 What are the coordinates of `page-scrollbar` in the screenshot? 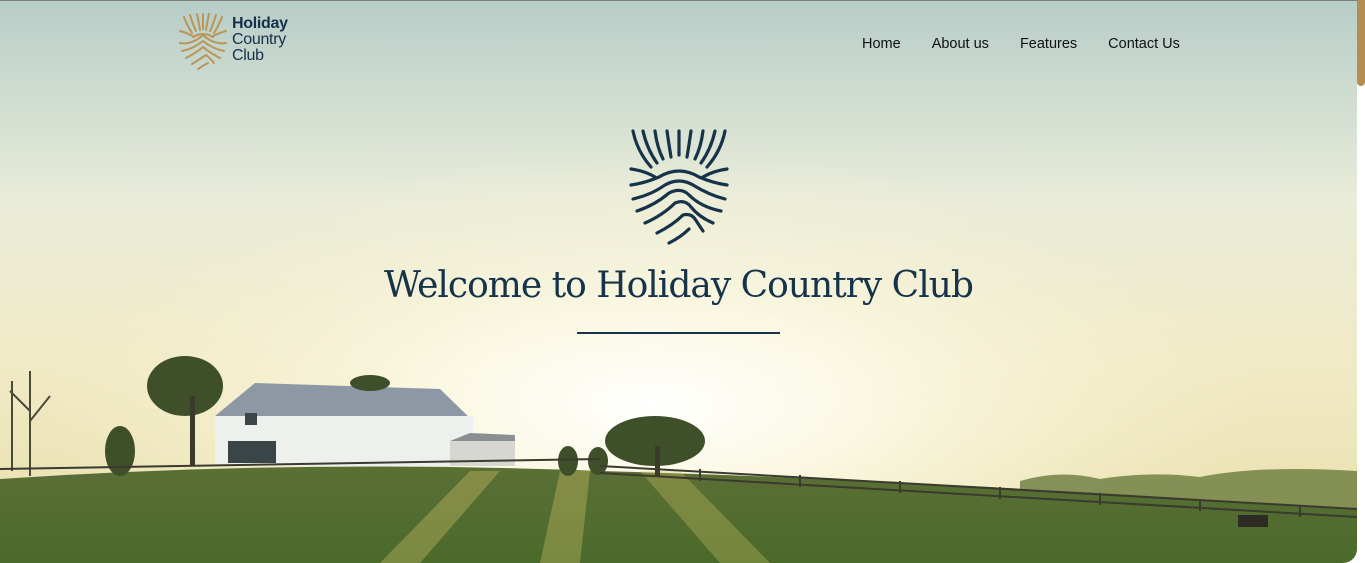 It's located at (1361, 281).